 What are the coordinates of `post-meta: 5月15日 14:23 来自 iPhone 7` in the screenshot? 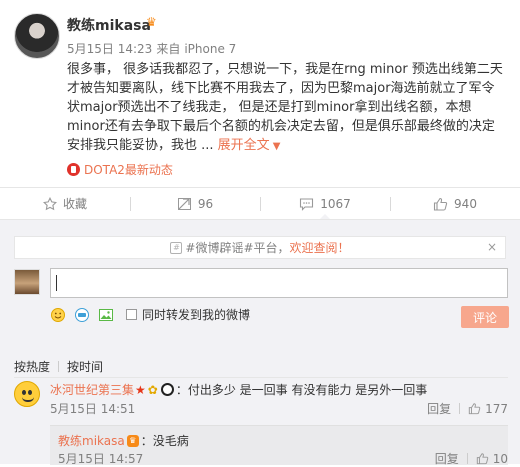 It's located at (153, 48).